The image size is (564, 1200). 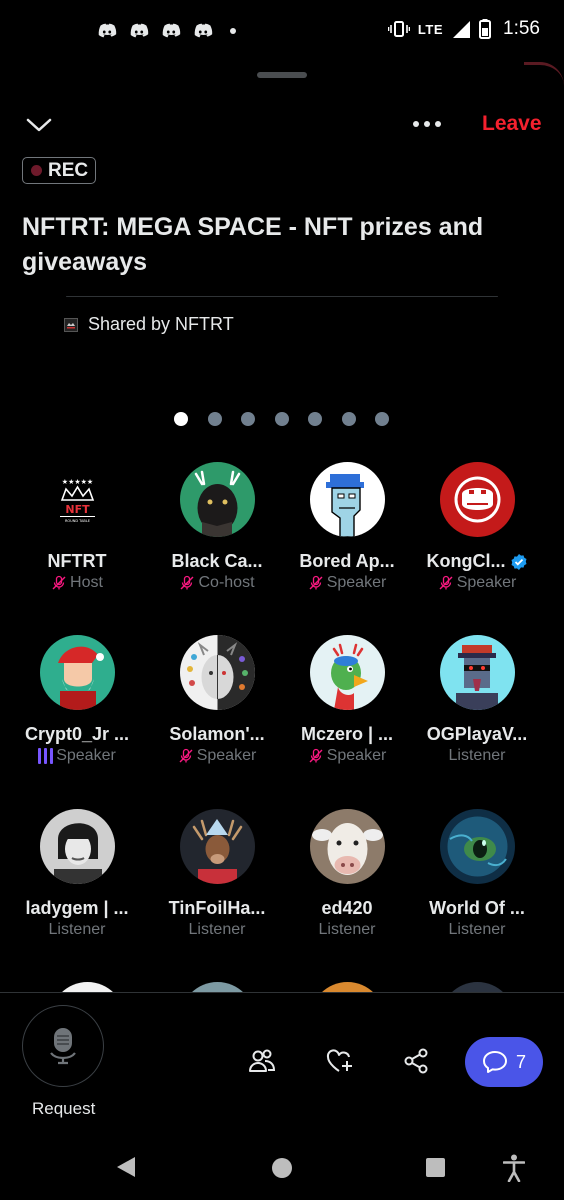 I want to click on participant-role: Co-host, so click(x=217, y=583).